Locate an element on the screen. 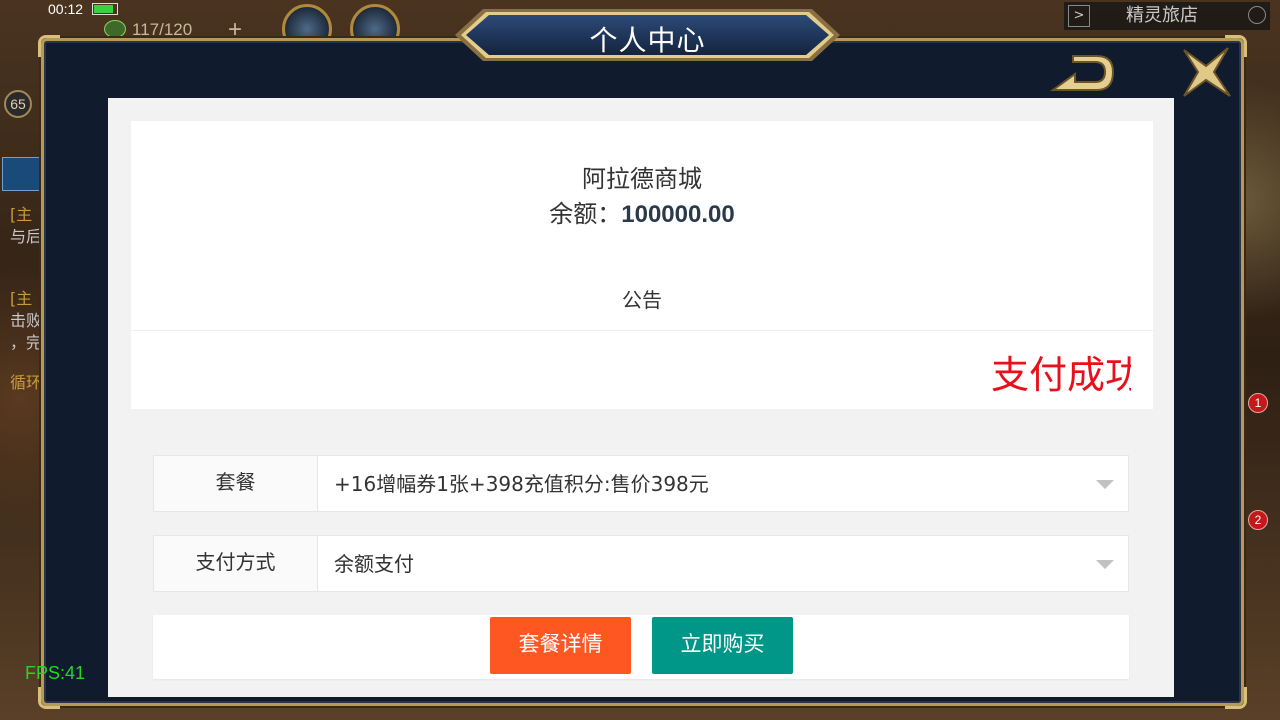 Image resolution: width=1280 pixels, height=720 pixels. search-icon is located at coordinates (1257, 15).